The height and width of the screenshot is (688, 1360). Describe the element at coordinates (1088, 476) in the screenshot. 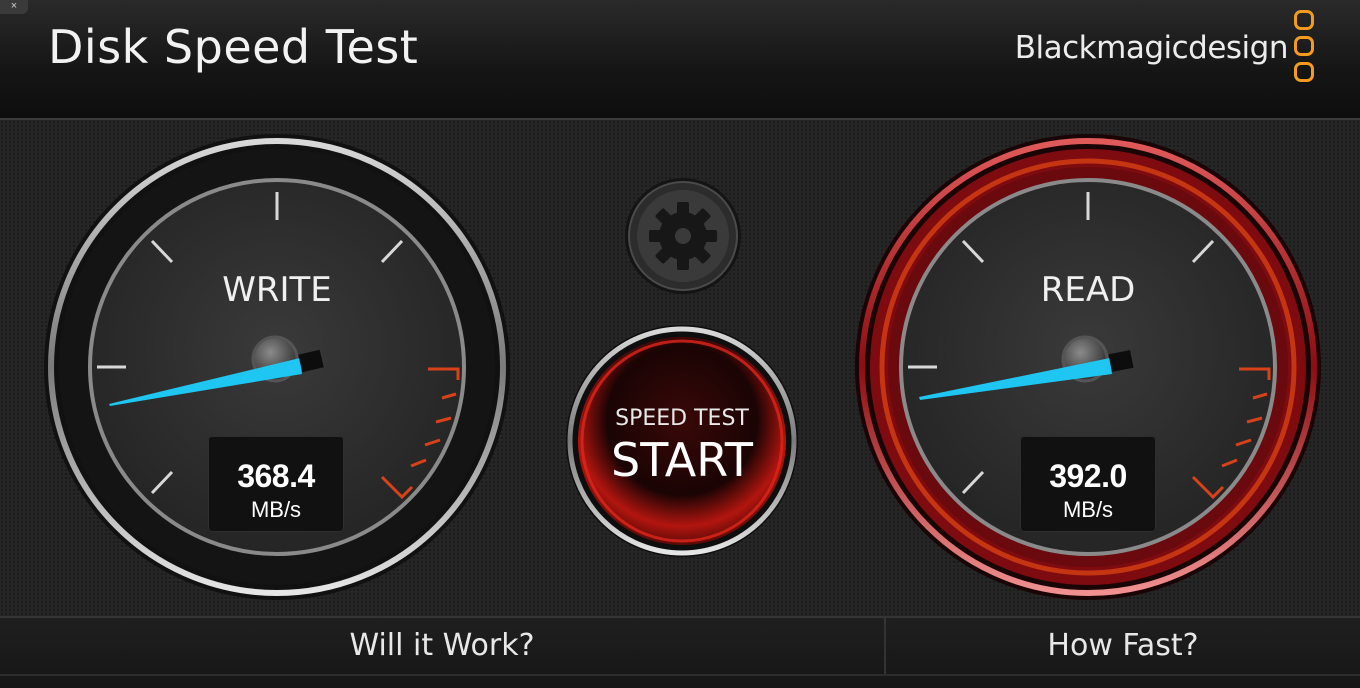

I see `read-value: 392.0` at that location.